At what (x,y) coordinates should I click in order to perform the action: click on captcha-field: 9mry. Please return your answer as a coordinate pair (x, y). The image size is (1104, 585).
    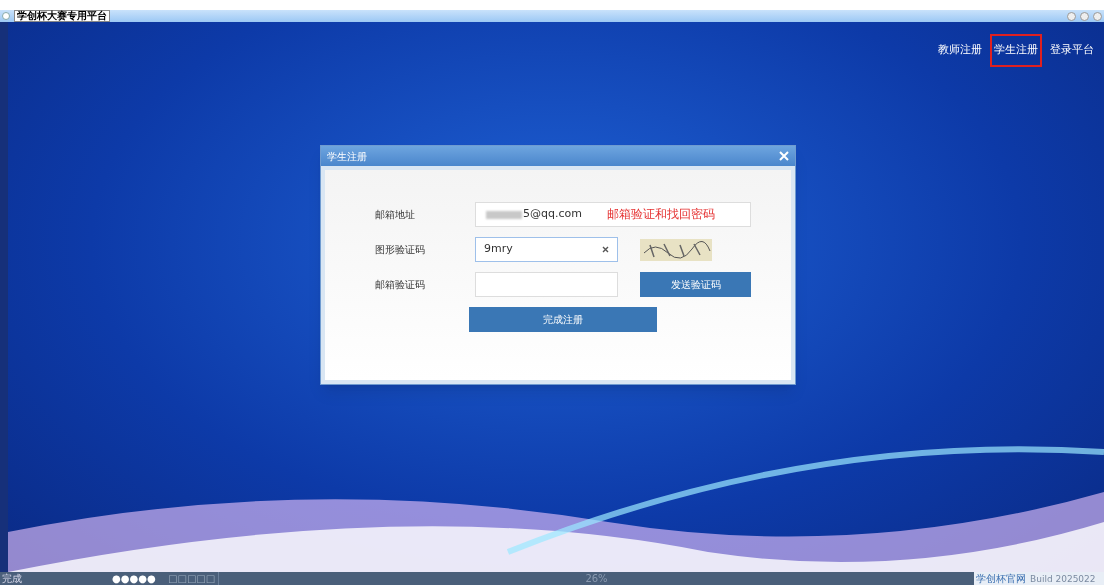
    Looking at the image, I should click on (546, 249).